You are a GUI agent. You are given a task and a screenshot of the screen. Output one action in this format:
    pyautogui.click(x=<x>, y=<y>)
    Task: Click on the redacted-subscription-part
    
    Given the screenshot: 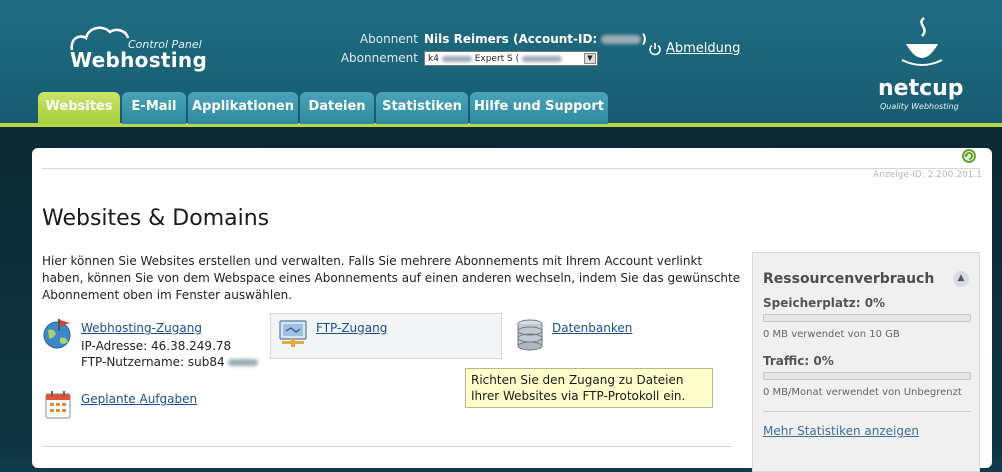 What is the action you would take?
    pyautogui.click(x=456, y=58)
    